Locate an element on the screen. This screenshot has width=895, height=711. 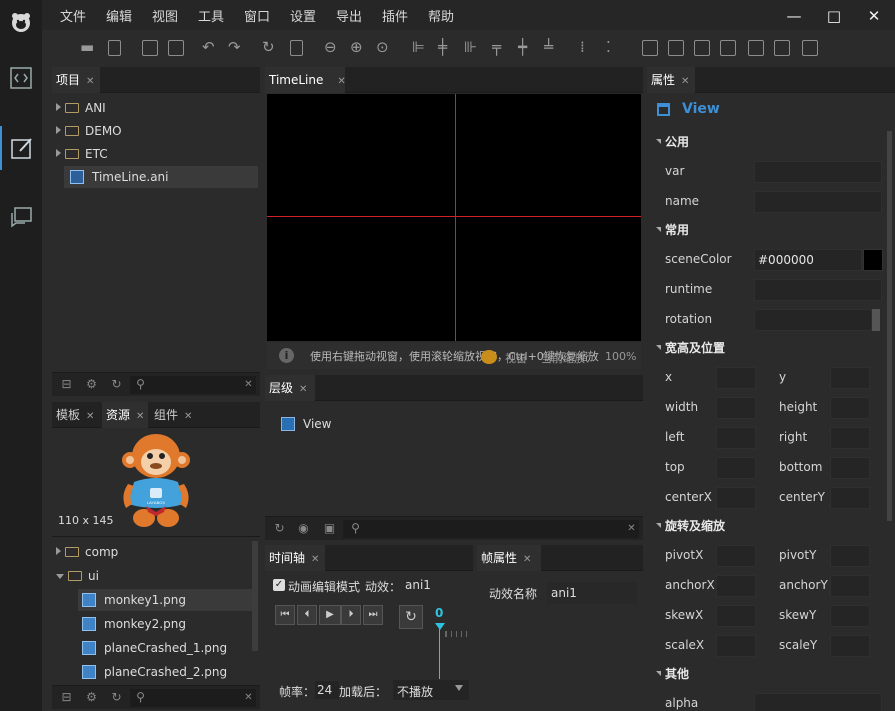
y-input is located at coordinates (850, 378).